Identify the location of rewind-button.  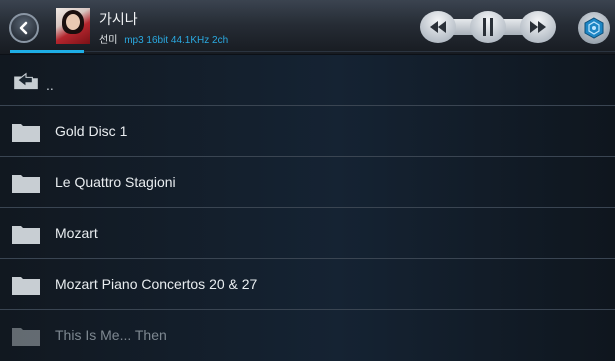
(438, 27).